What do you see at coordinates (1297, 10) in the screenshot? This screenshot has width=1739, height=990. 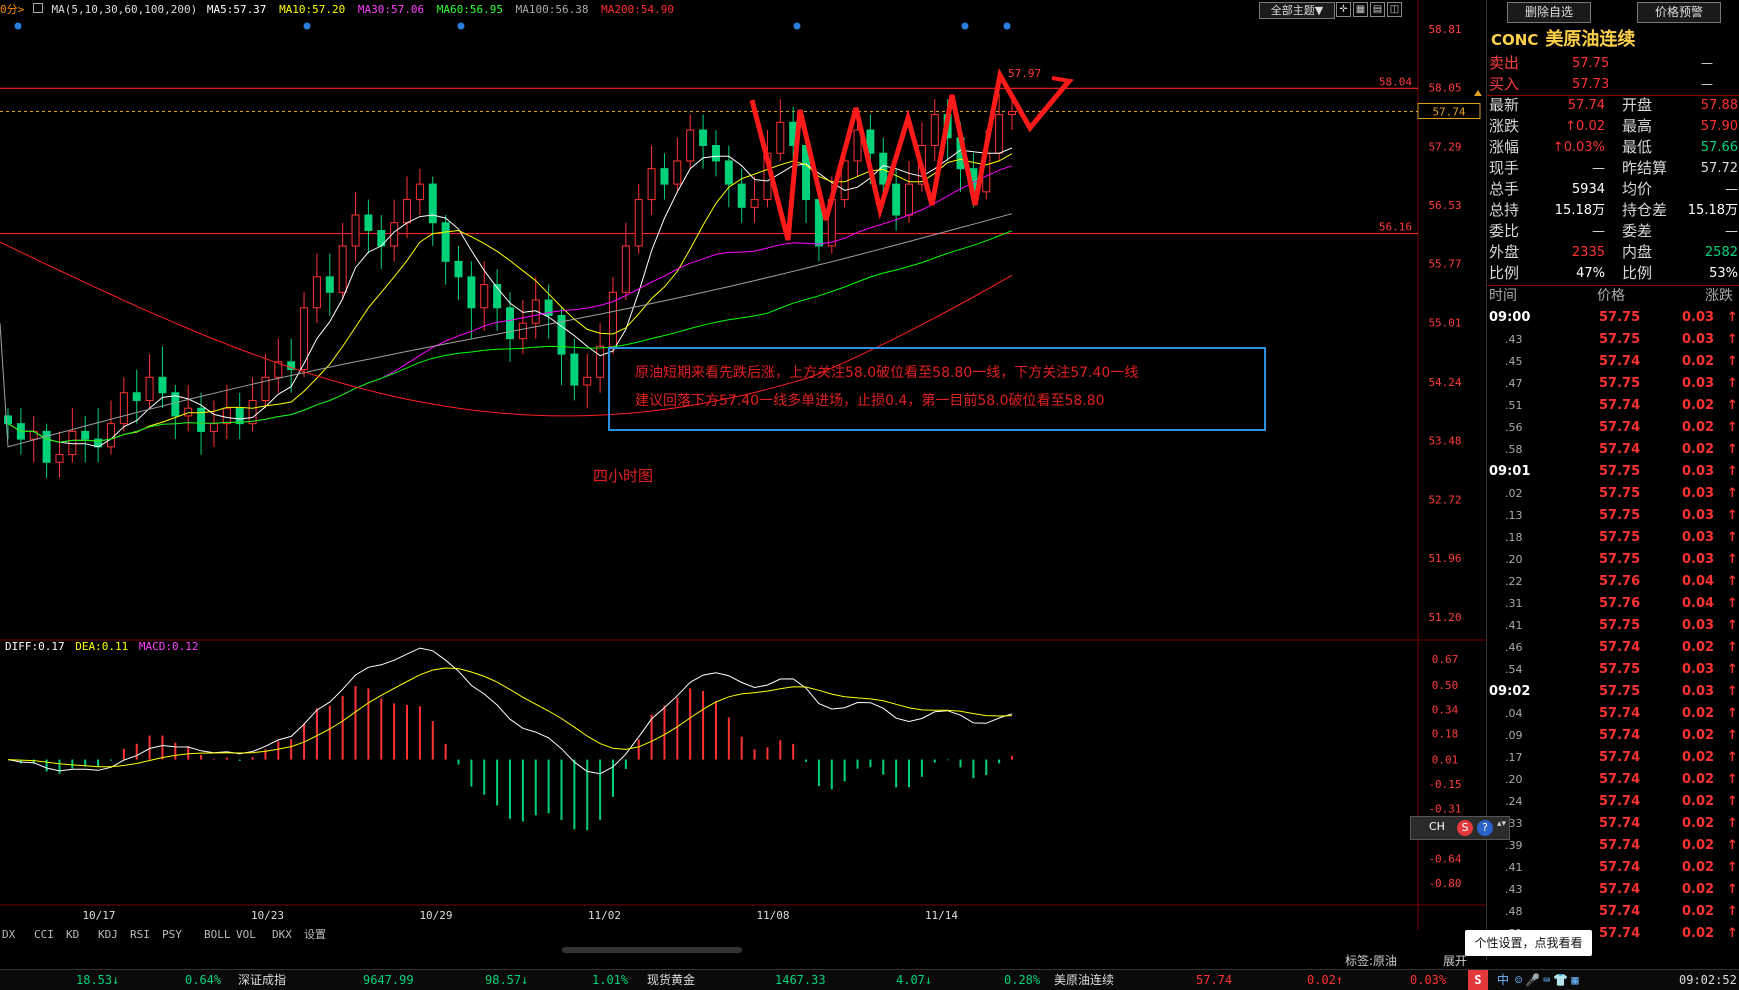 I see `theme-button: 全部主题▼` at bounding box center [1297, 10].